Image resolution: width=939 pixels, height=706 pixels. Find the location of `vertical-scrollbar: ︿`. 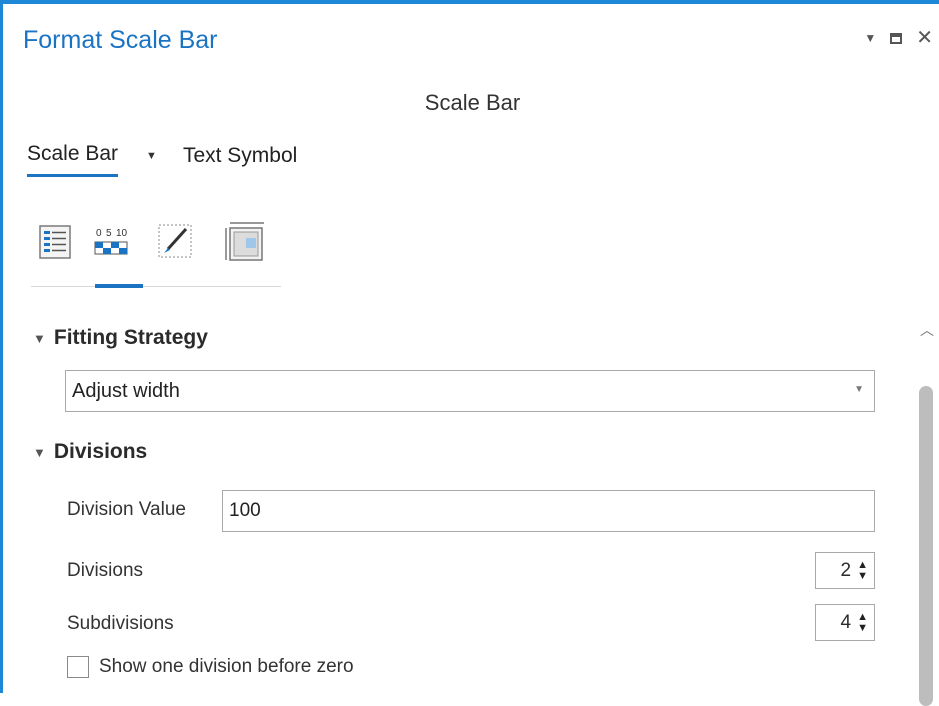

vertical-scrollbar: ︿ is located at coordinates (925, 505).